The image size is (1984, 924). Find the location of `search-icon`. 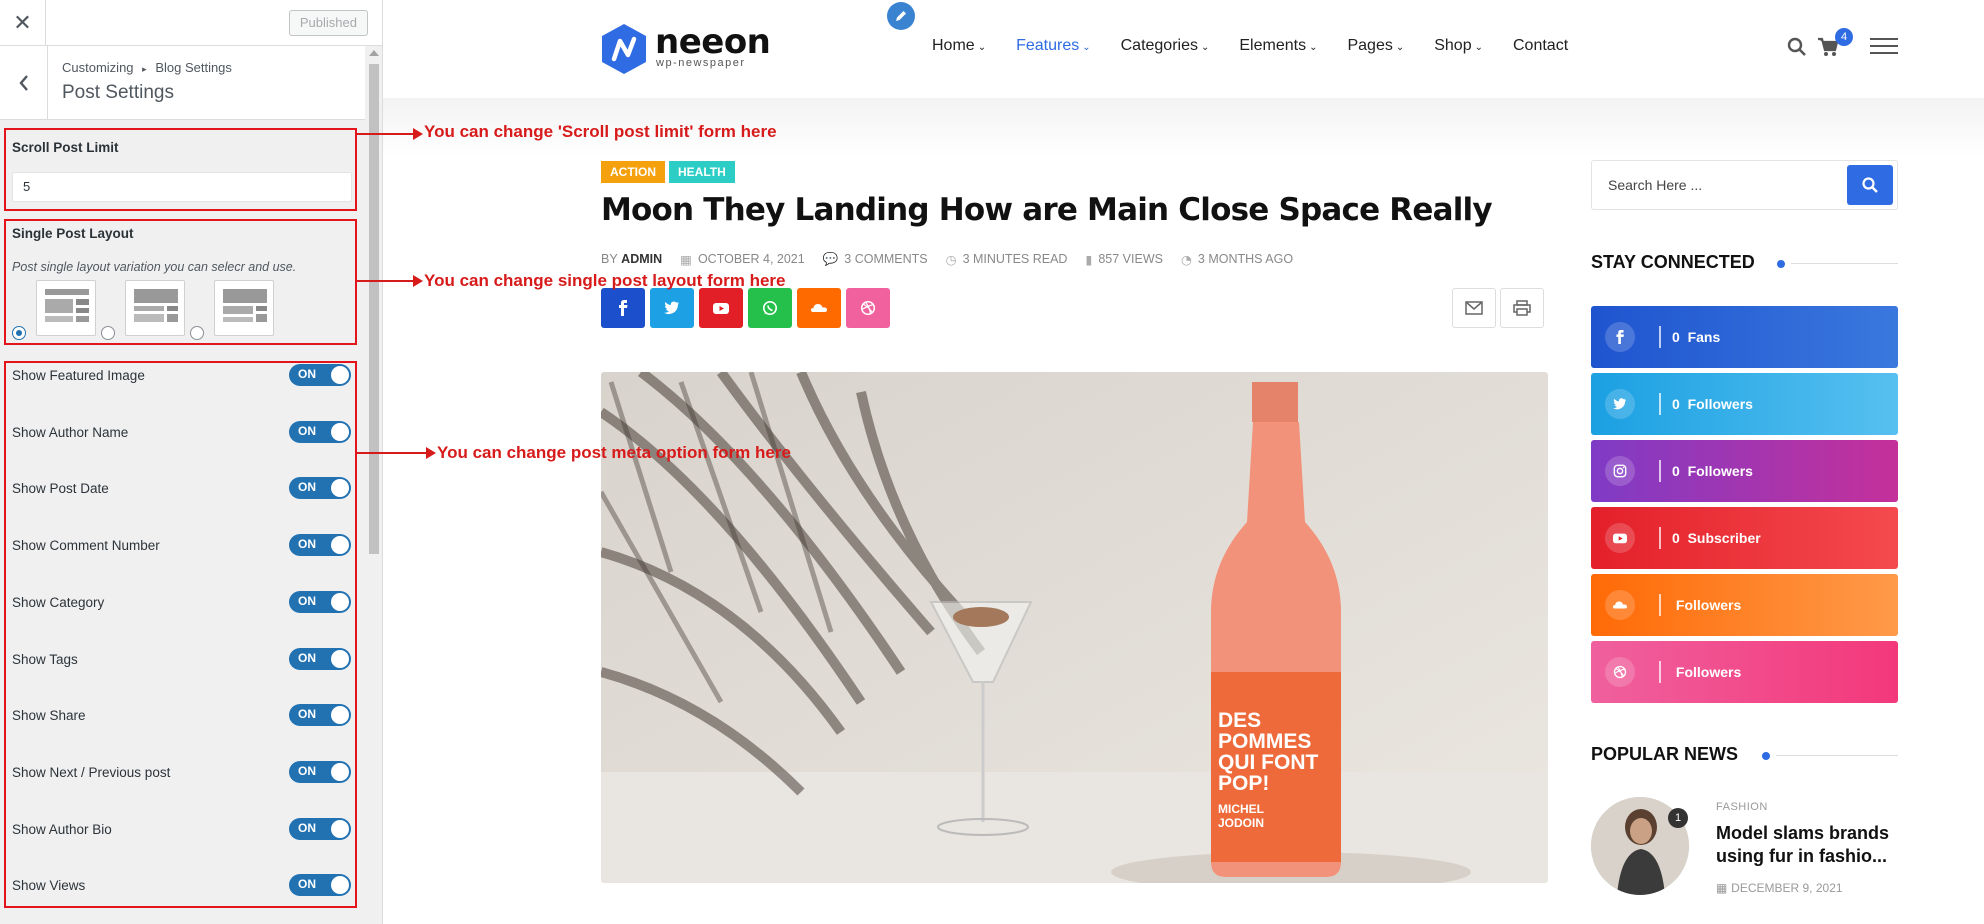

search-icon is located at coordinates (1797, 47).